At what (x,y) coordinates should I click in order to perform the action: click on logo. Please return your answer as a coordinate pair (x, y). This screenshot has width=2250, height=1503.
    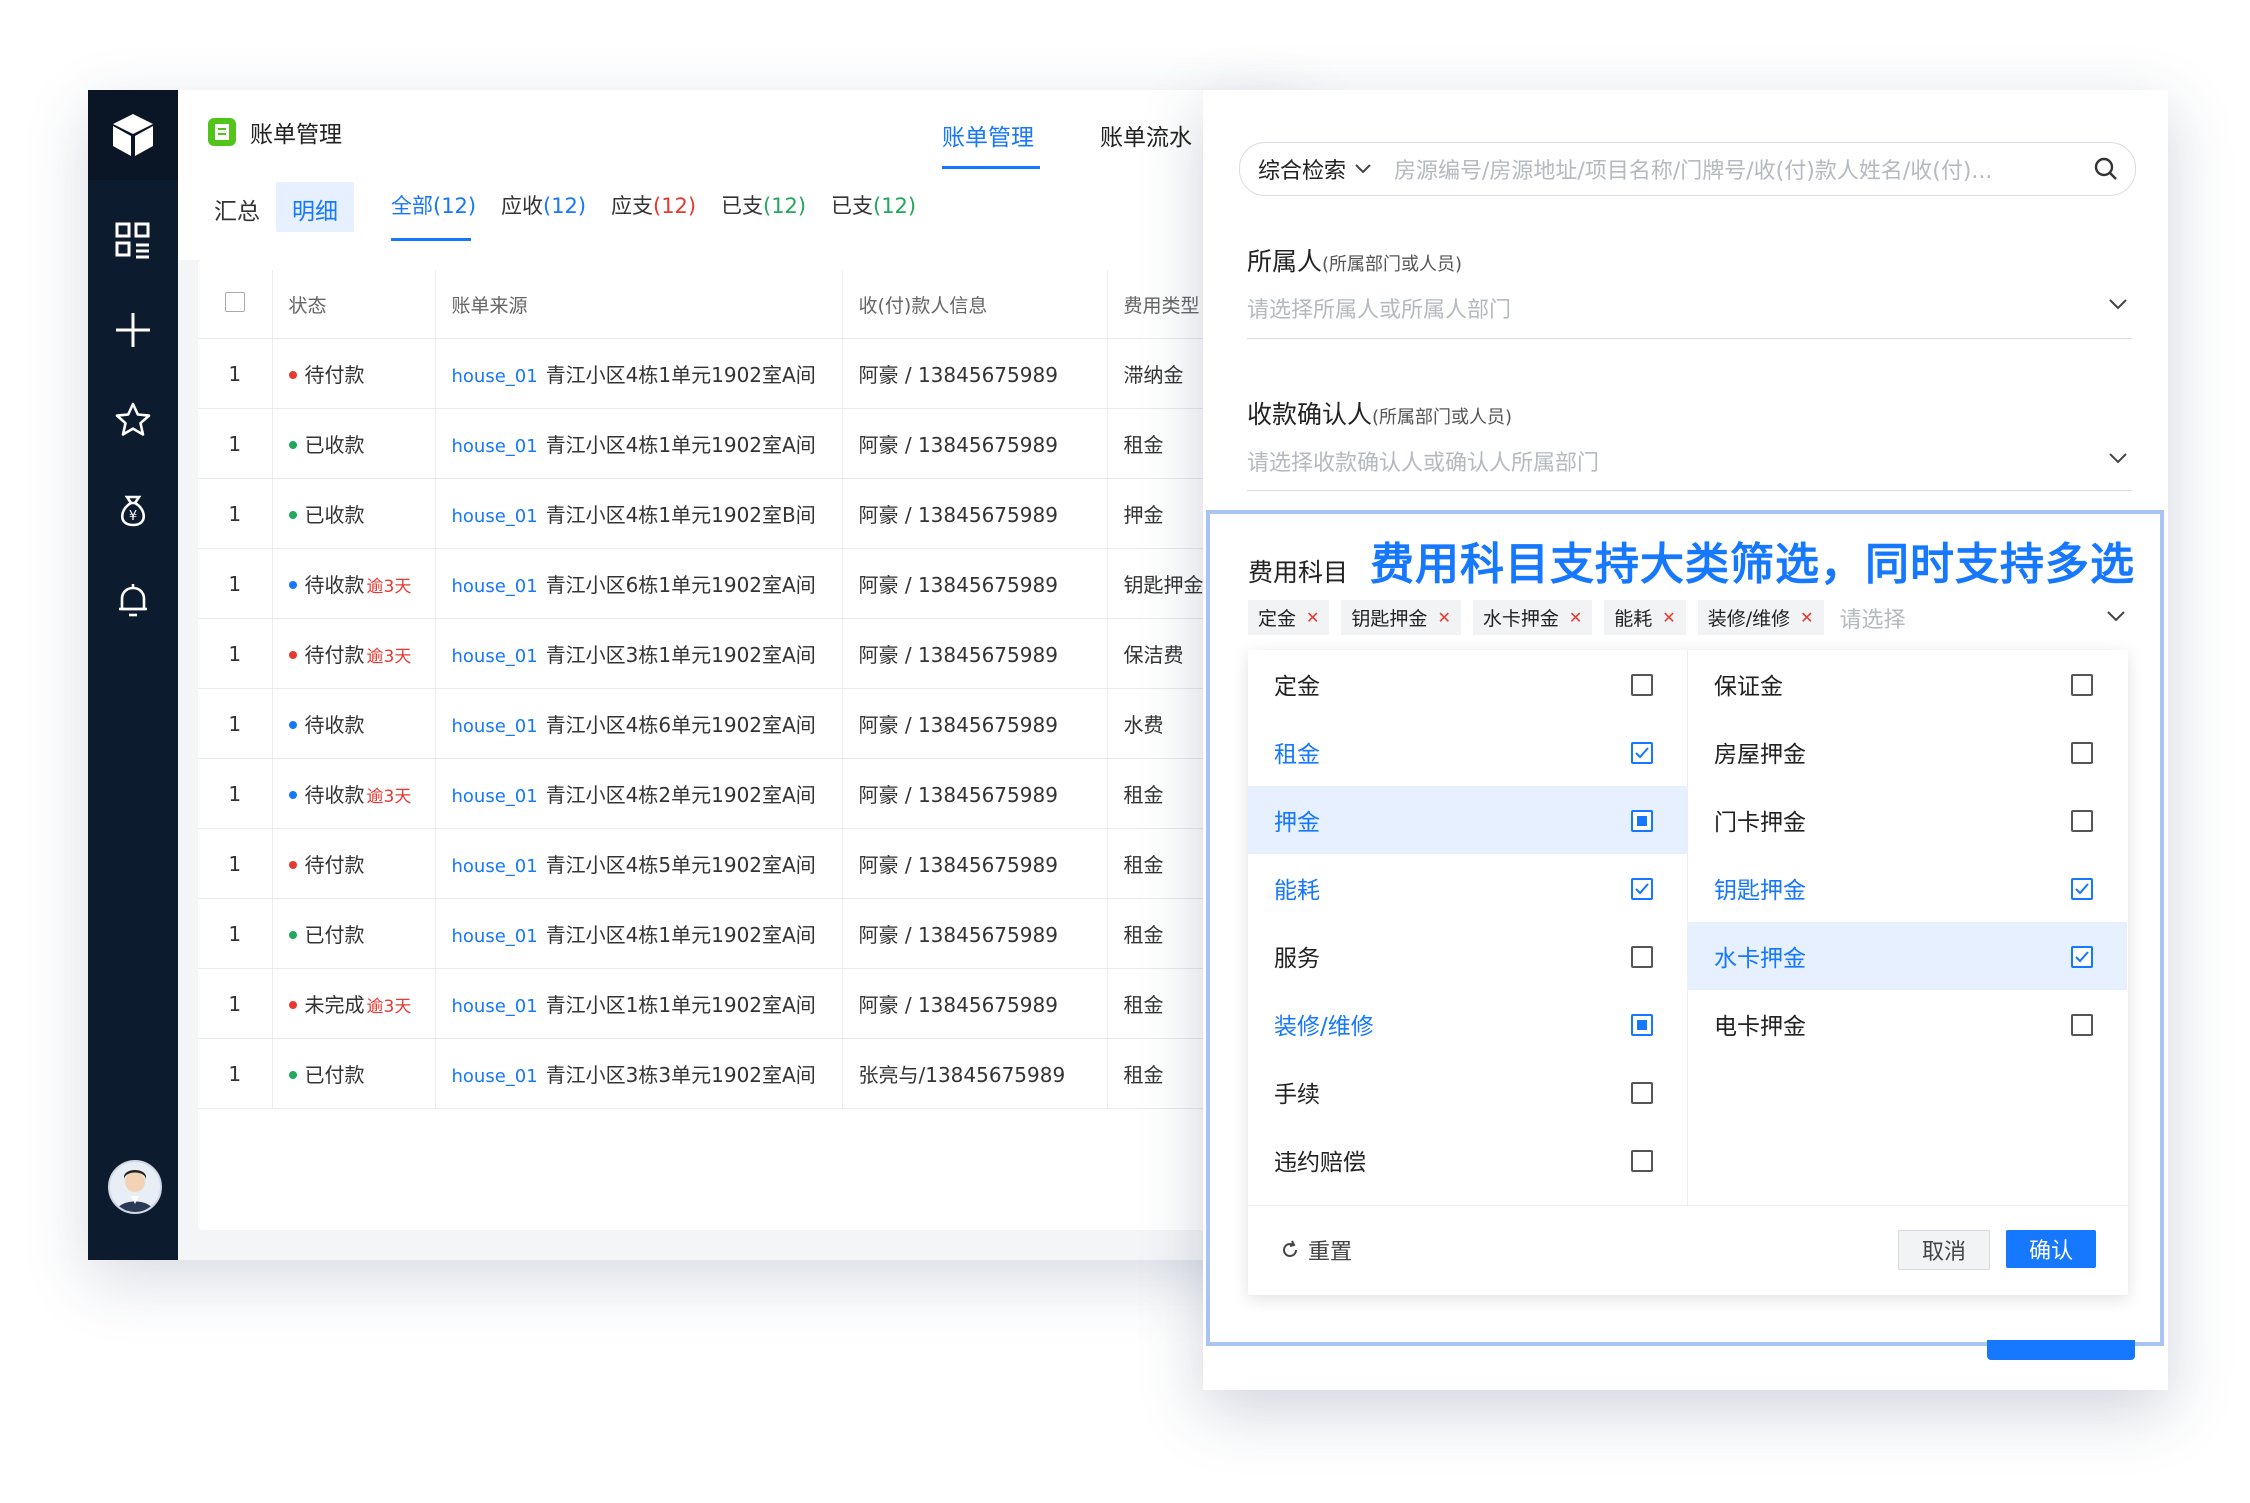
    Looking at the image, I should click on (133, 135).